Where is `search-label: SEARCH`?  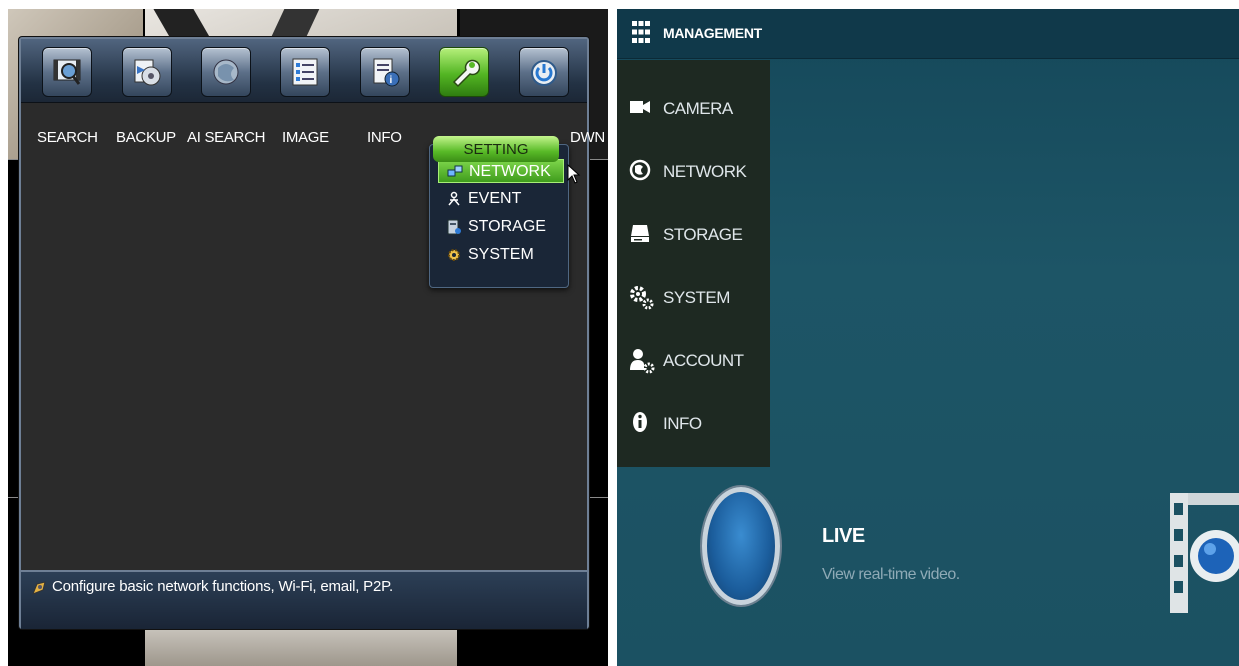
search-label: SEARCH is located at coordinates (67, 137).